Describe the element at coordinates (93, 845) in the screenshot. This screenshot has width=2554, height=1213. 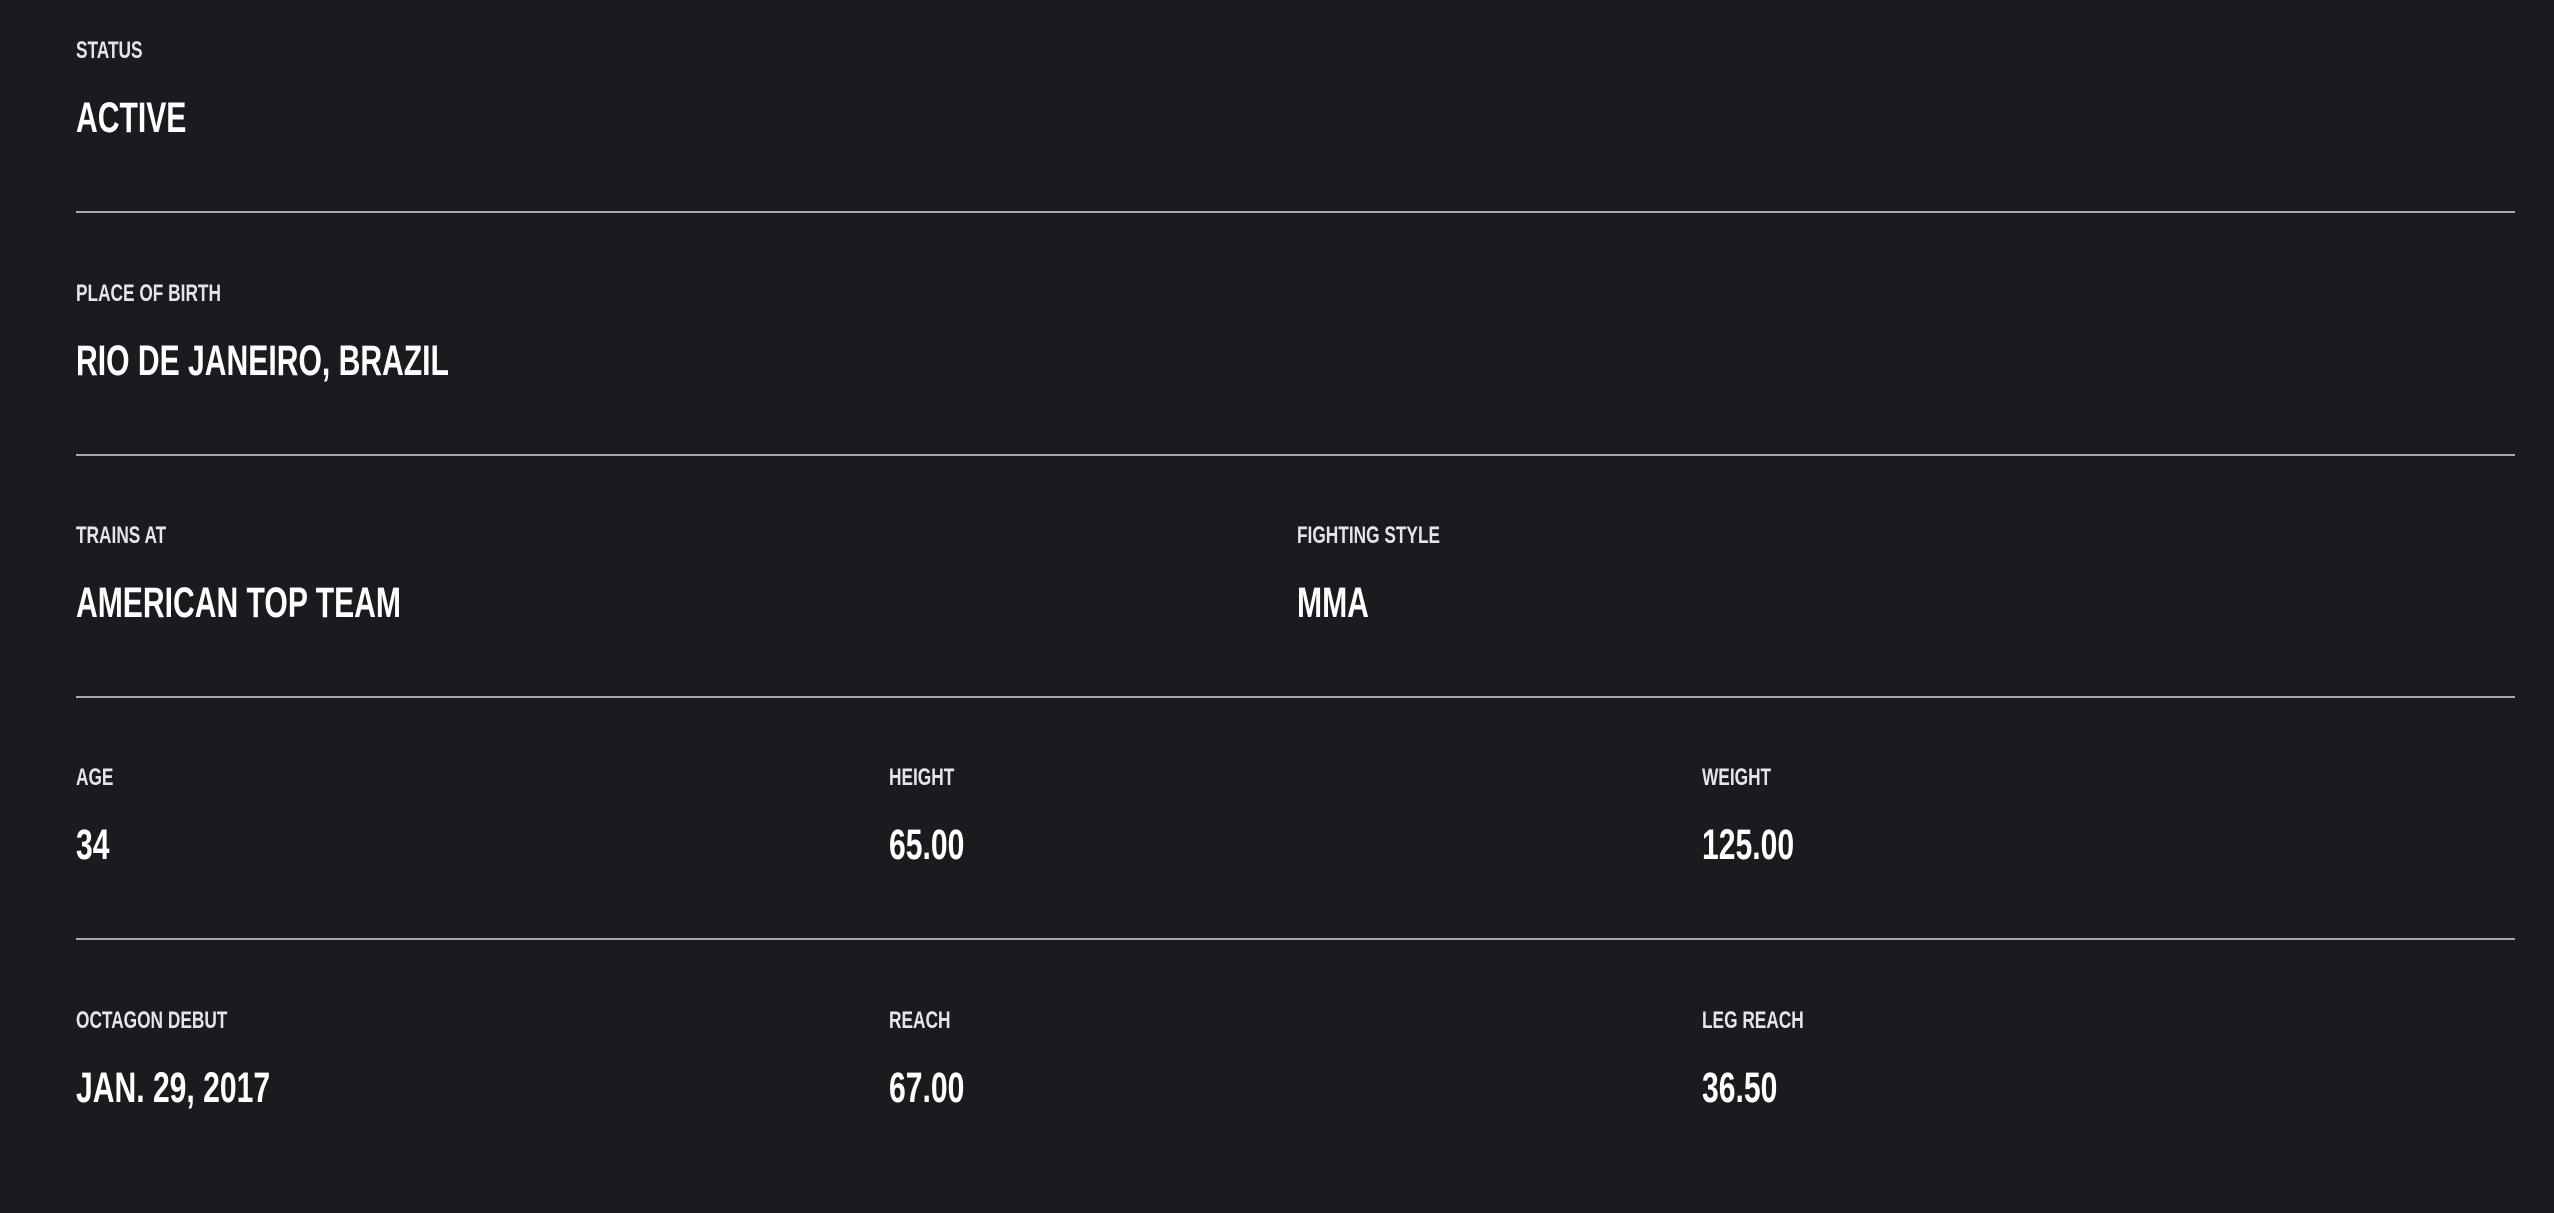
I see `field-value: 34` at that location.